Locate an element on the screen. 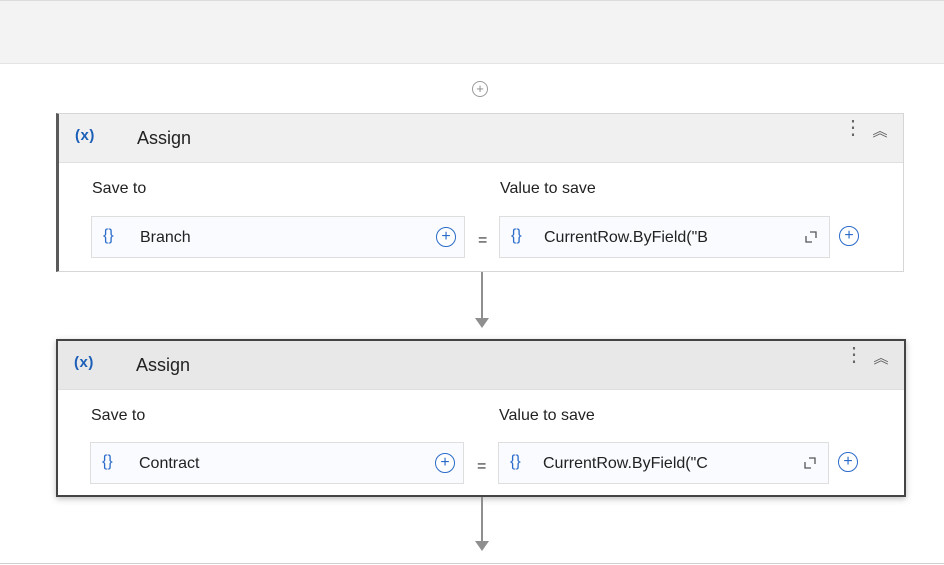 Image resolution: width=944 pixels, height=565 pixels. save-to-value: Contract is located at coordinates (169, 463).